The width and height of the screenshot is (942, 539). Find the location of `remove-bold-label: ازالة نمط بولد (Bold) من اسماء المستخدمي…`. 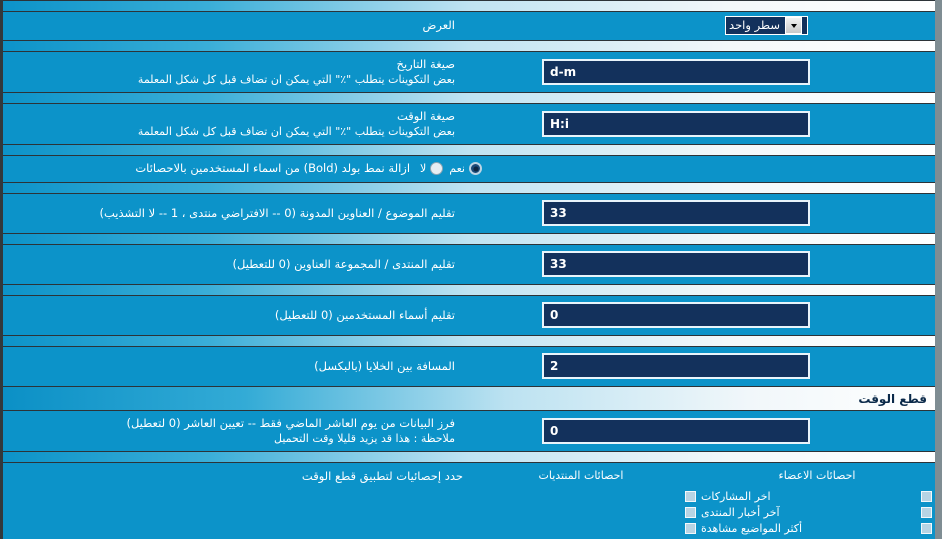

remove-bold-label: ازالة نمط بولد (Bold) من اسماء المستخدمي… is located at coordinates (273, 168).